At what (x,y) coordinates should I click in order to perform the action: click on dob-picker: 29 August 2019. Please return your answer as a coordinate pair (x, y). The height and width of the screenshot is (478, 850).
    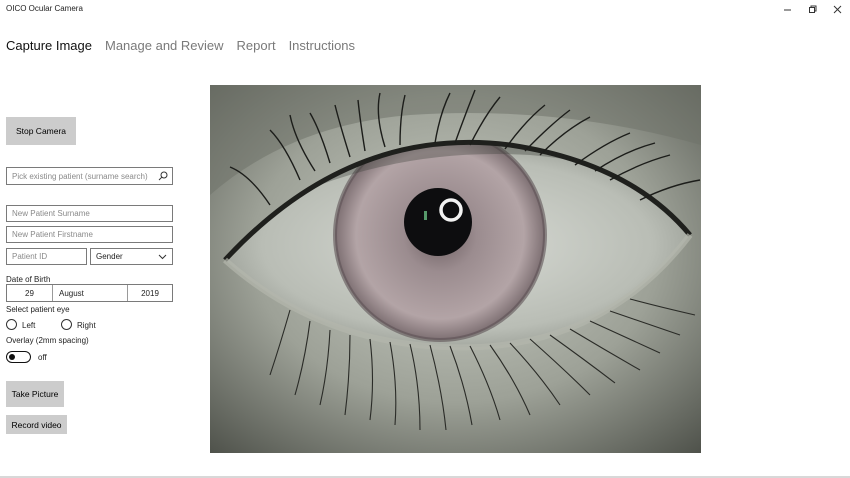
    Looking at the image, I should click on (89, 293).